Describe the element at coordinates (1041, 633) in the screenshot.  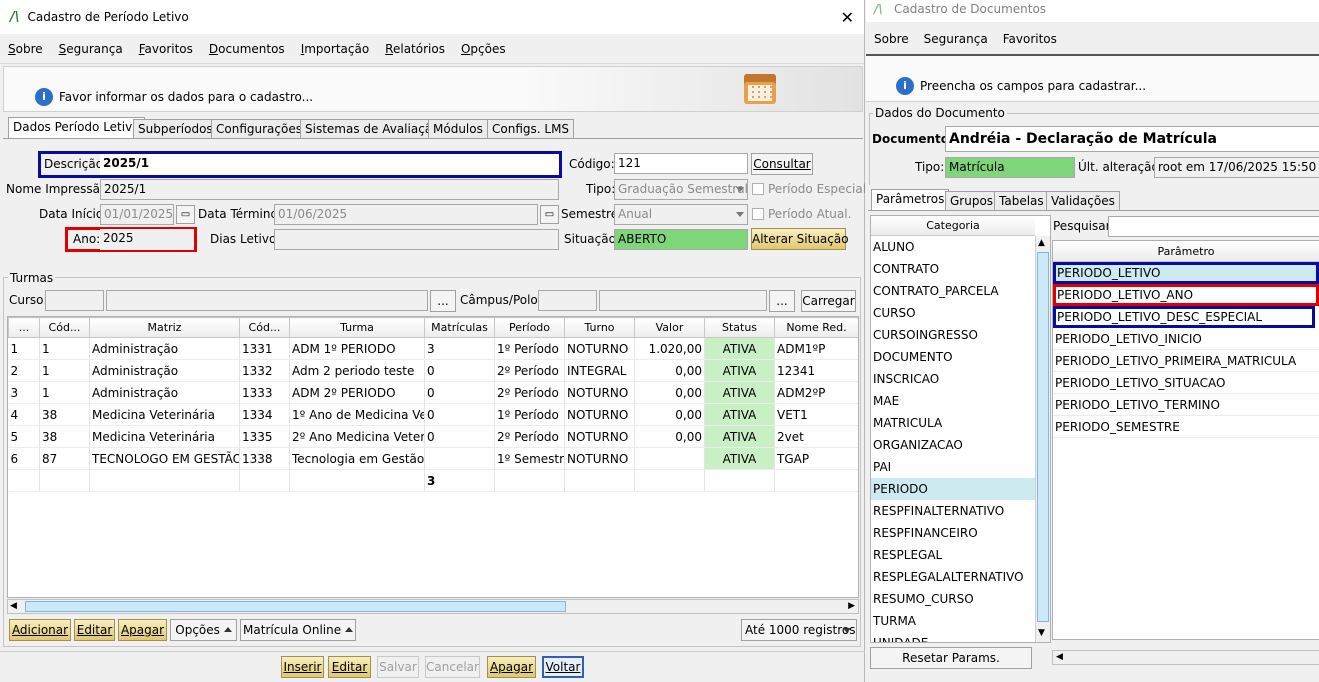
I see `scroll-down-icon: ▼` at that location.